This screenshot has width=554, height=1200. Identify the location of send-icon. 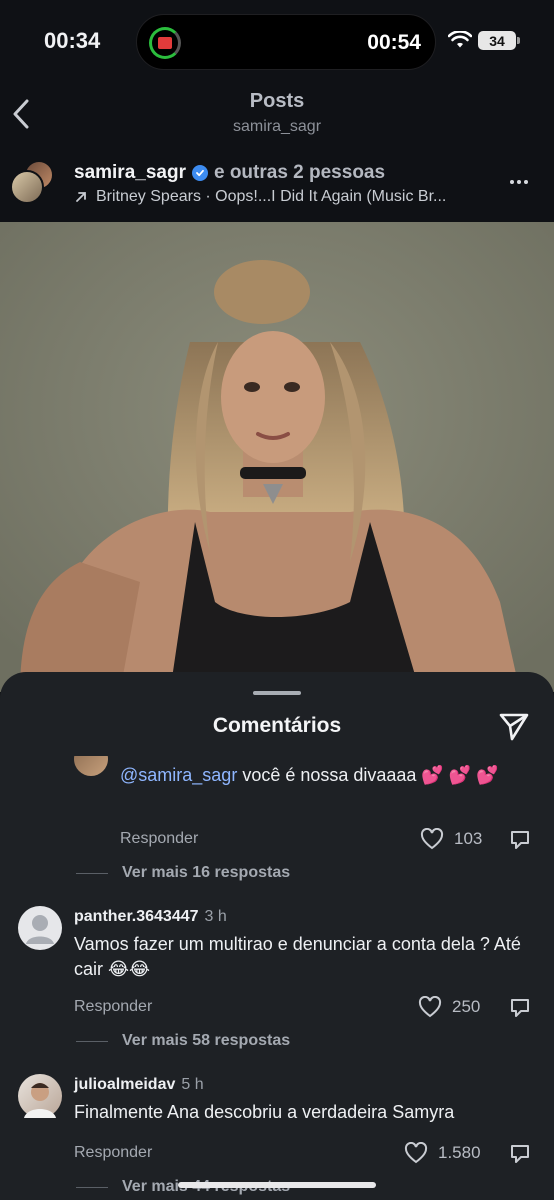
(514, 727).